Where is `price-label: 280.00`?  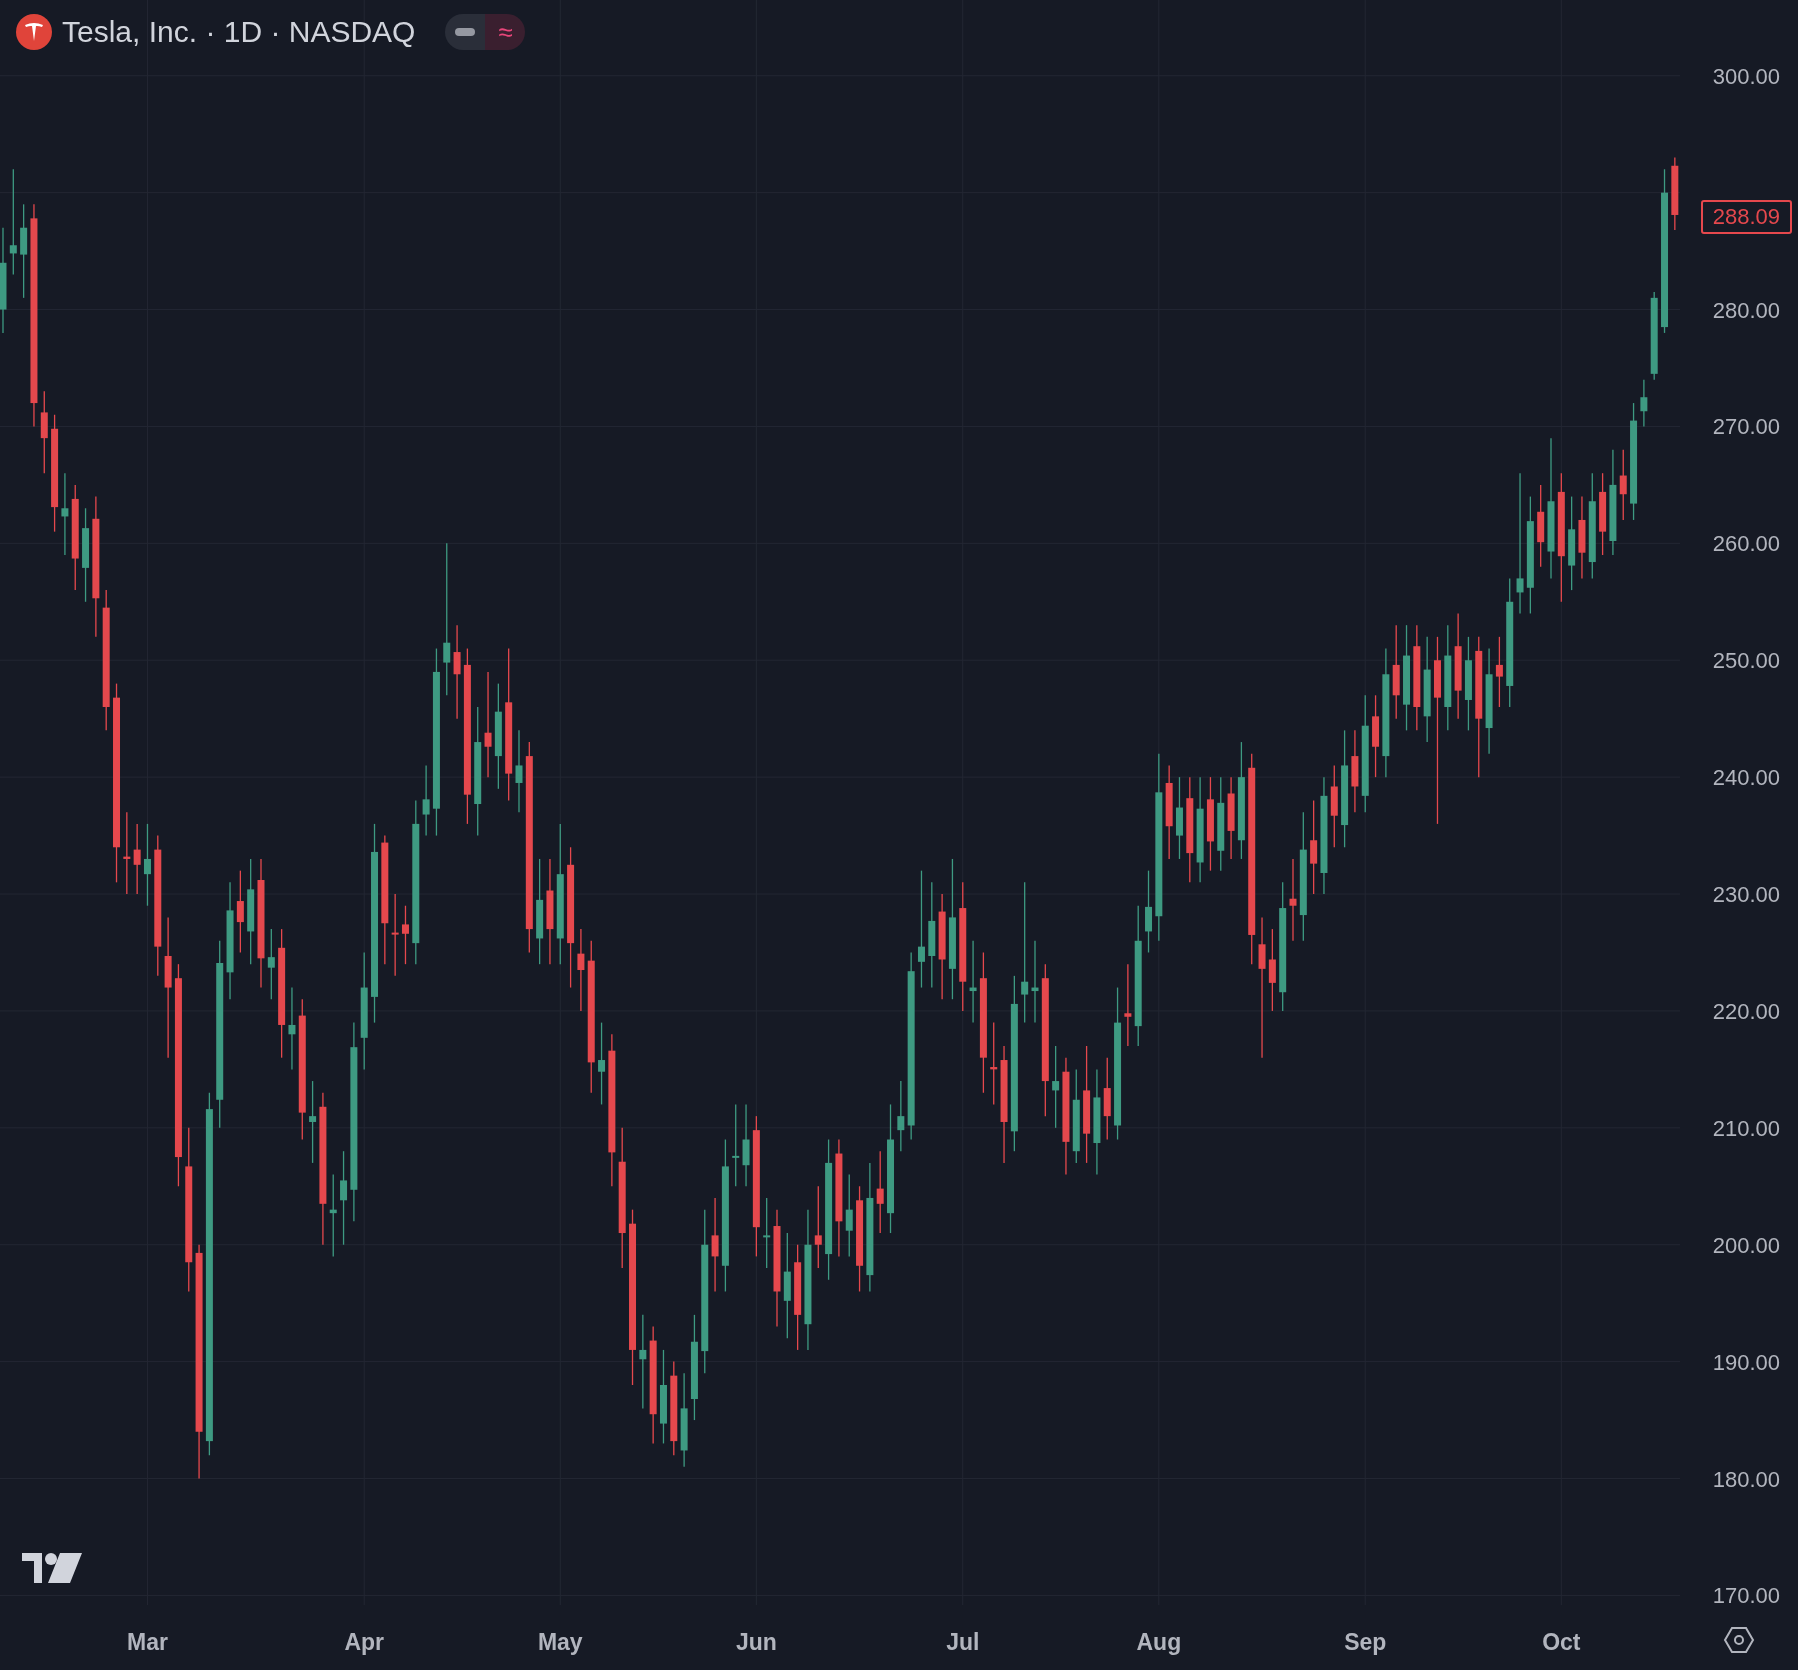 price-label: 280.00 is located at coordinates (1746, 310).